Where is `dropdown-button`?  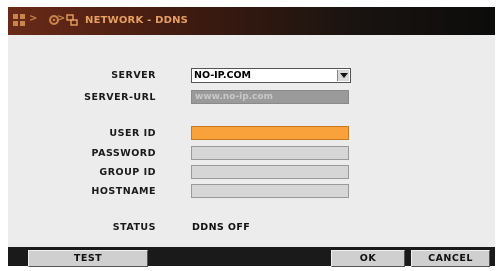 dropdown-button is located at coordinates (343, 75).